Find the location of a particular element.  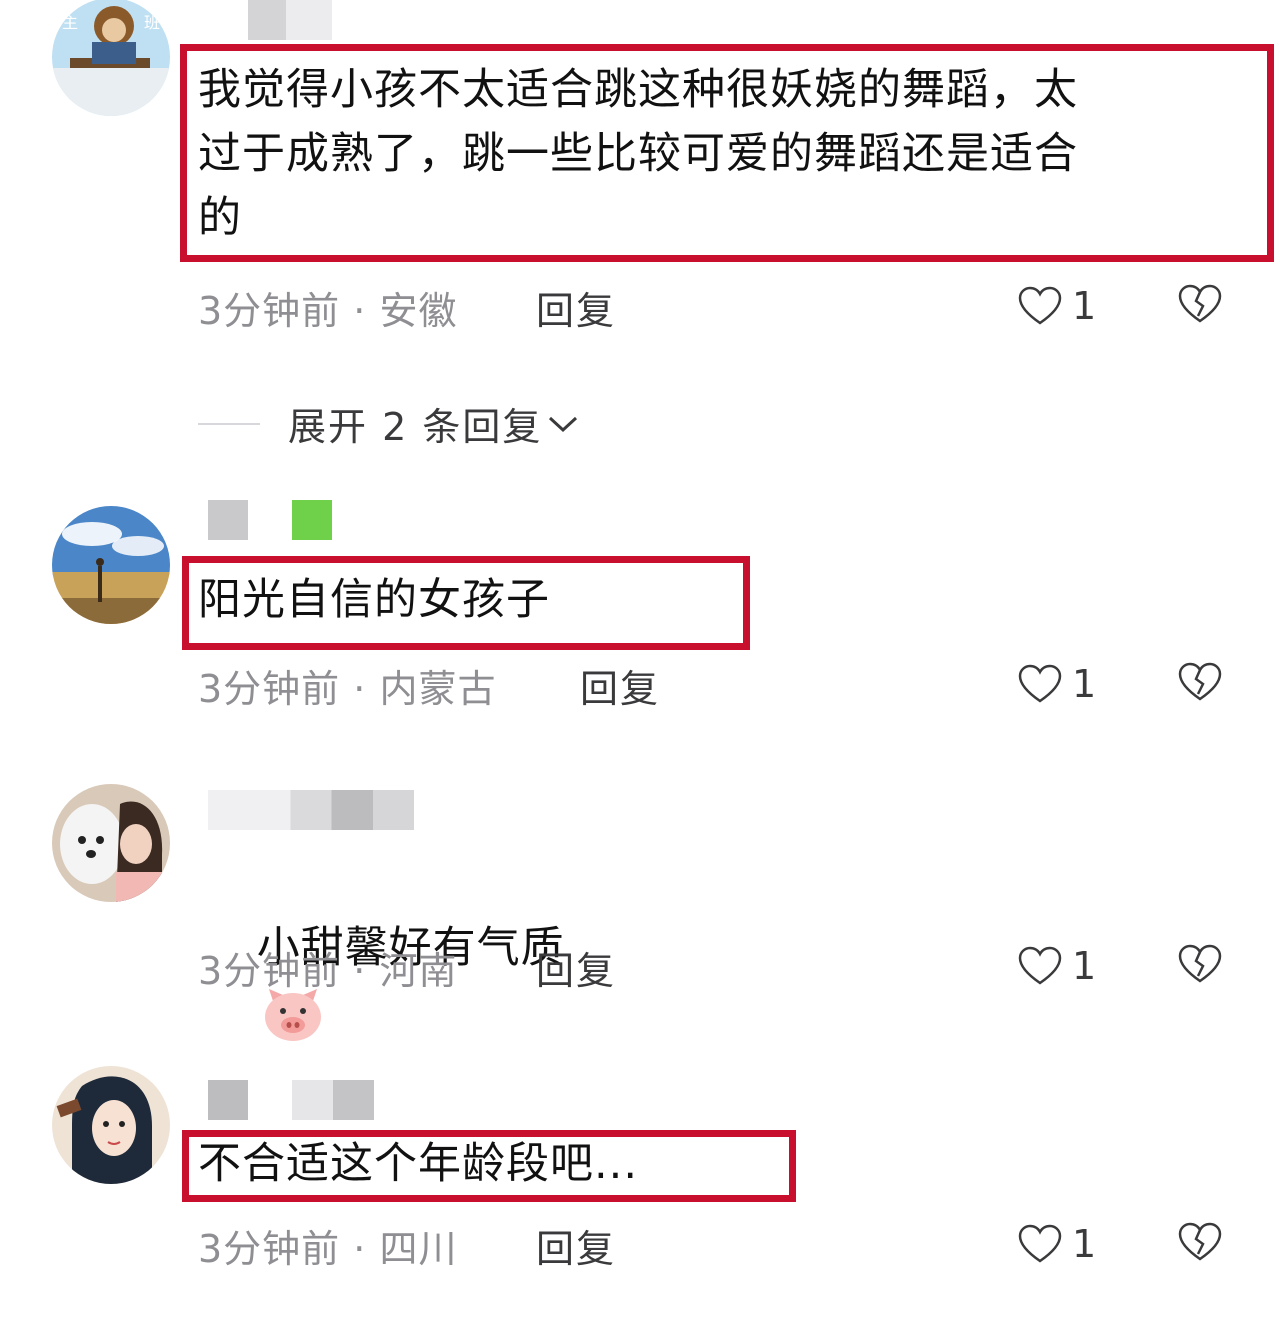

comment-meta: 3分钟前 · 内蒙古 is located at coordinates (347, 685).